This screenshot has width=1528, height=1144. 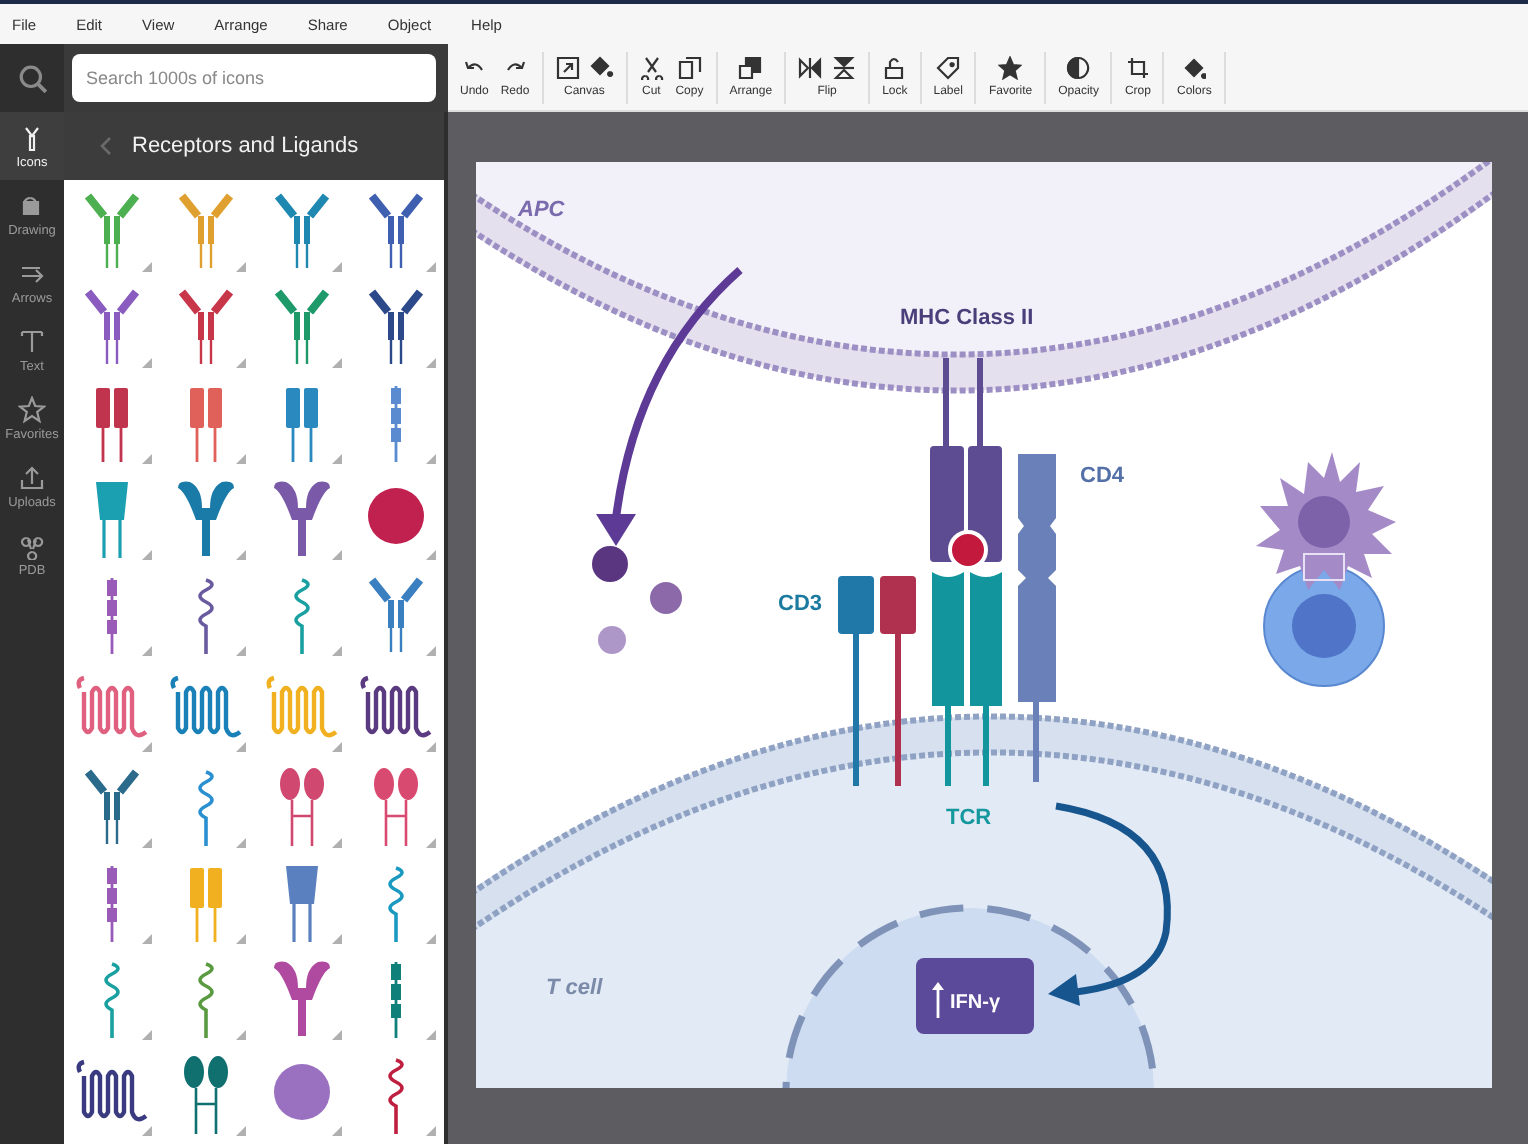 What do you see at coordinates (894, 68) in the screenshot?
I see `padlock-icon` at bounding box center [894, 68].